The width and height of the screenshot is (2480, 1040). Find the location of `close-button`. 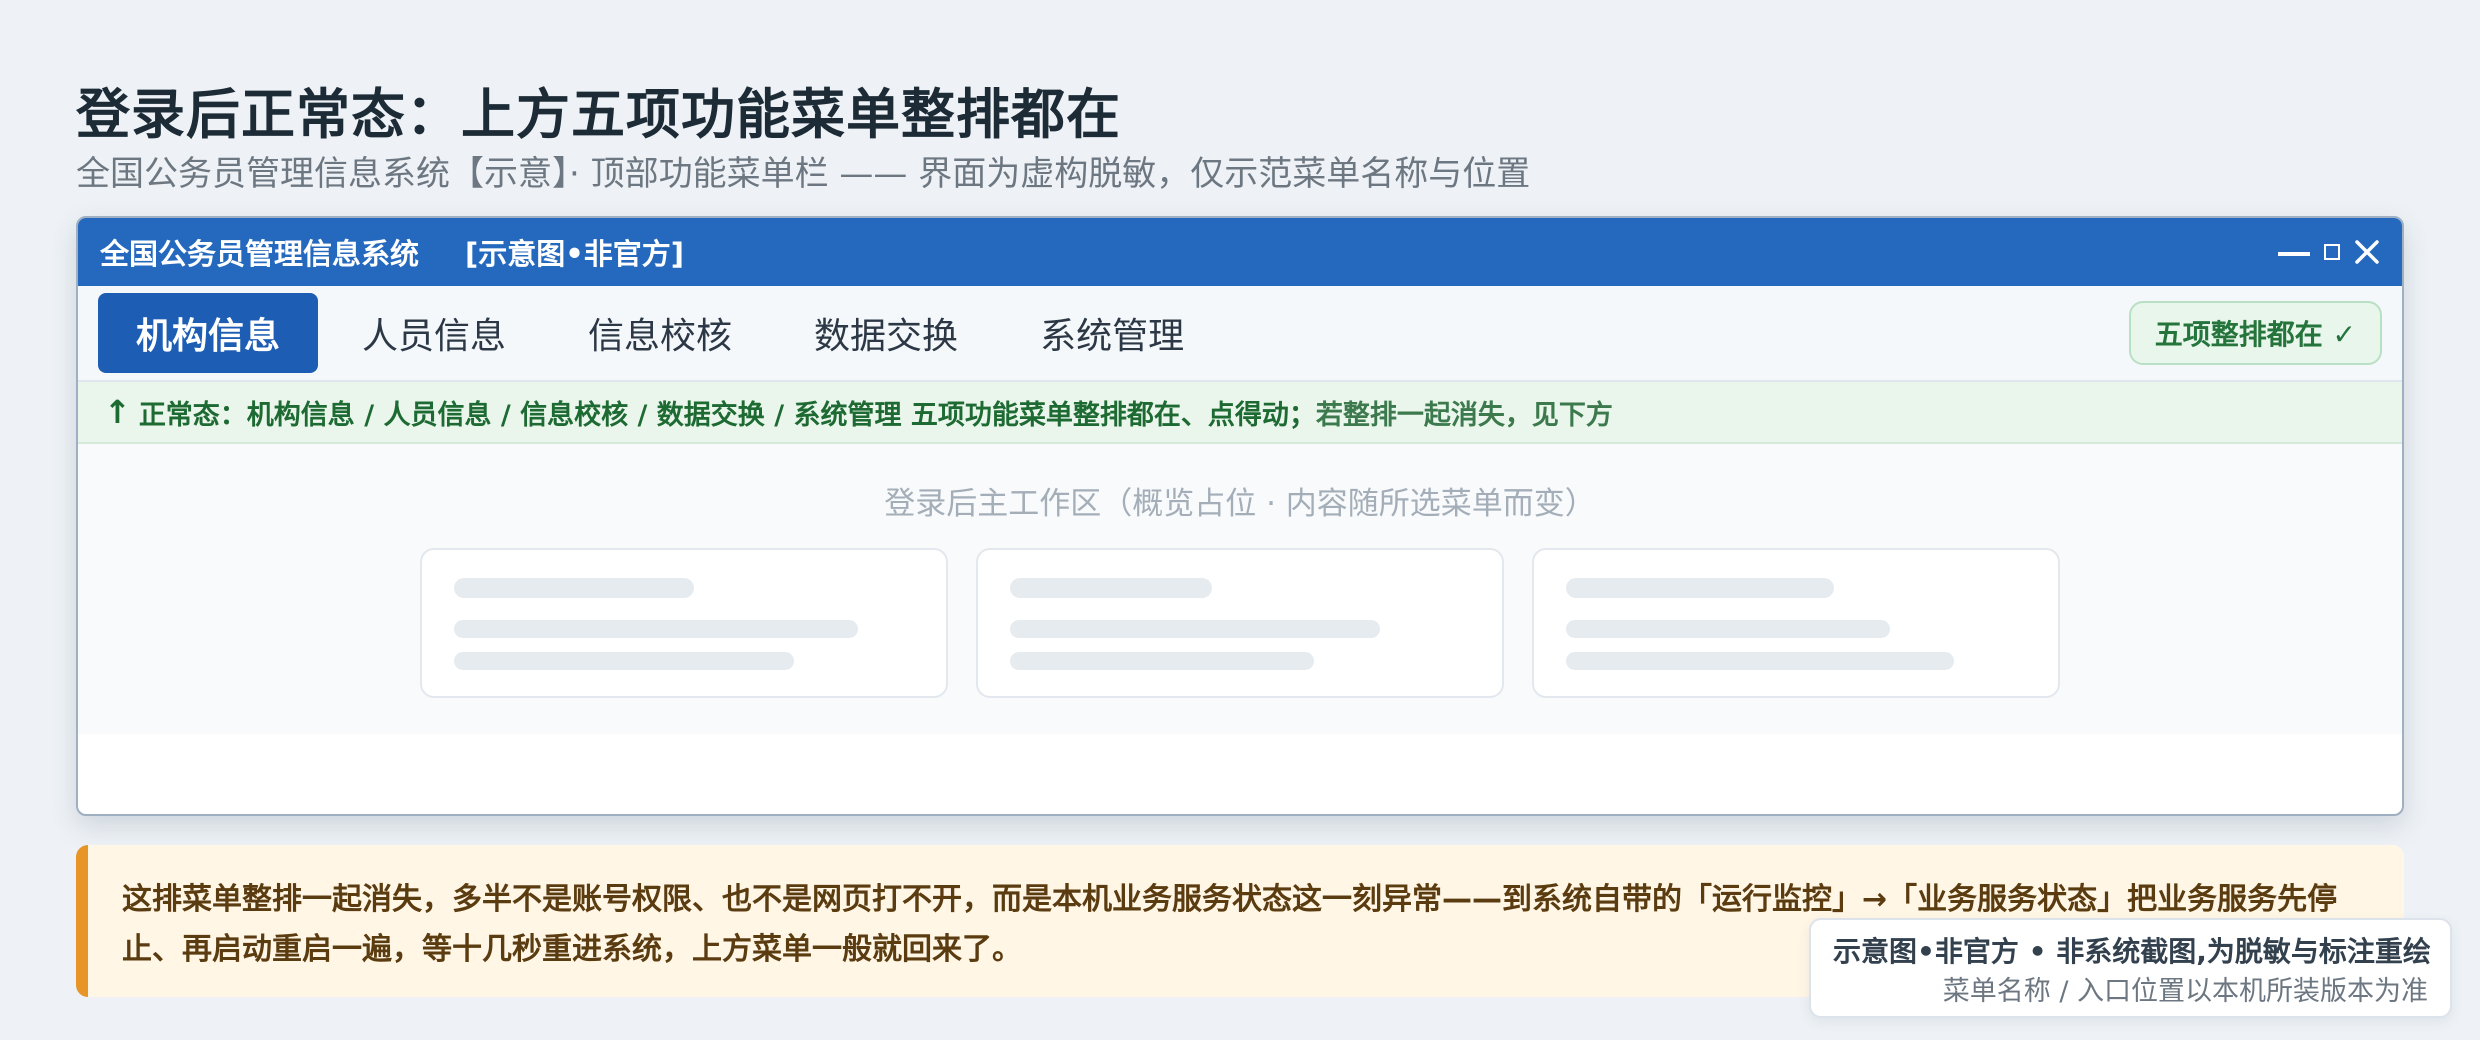

close-button is located at coordinates (2367, 252).